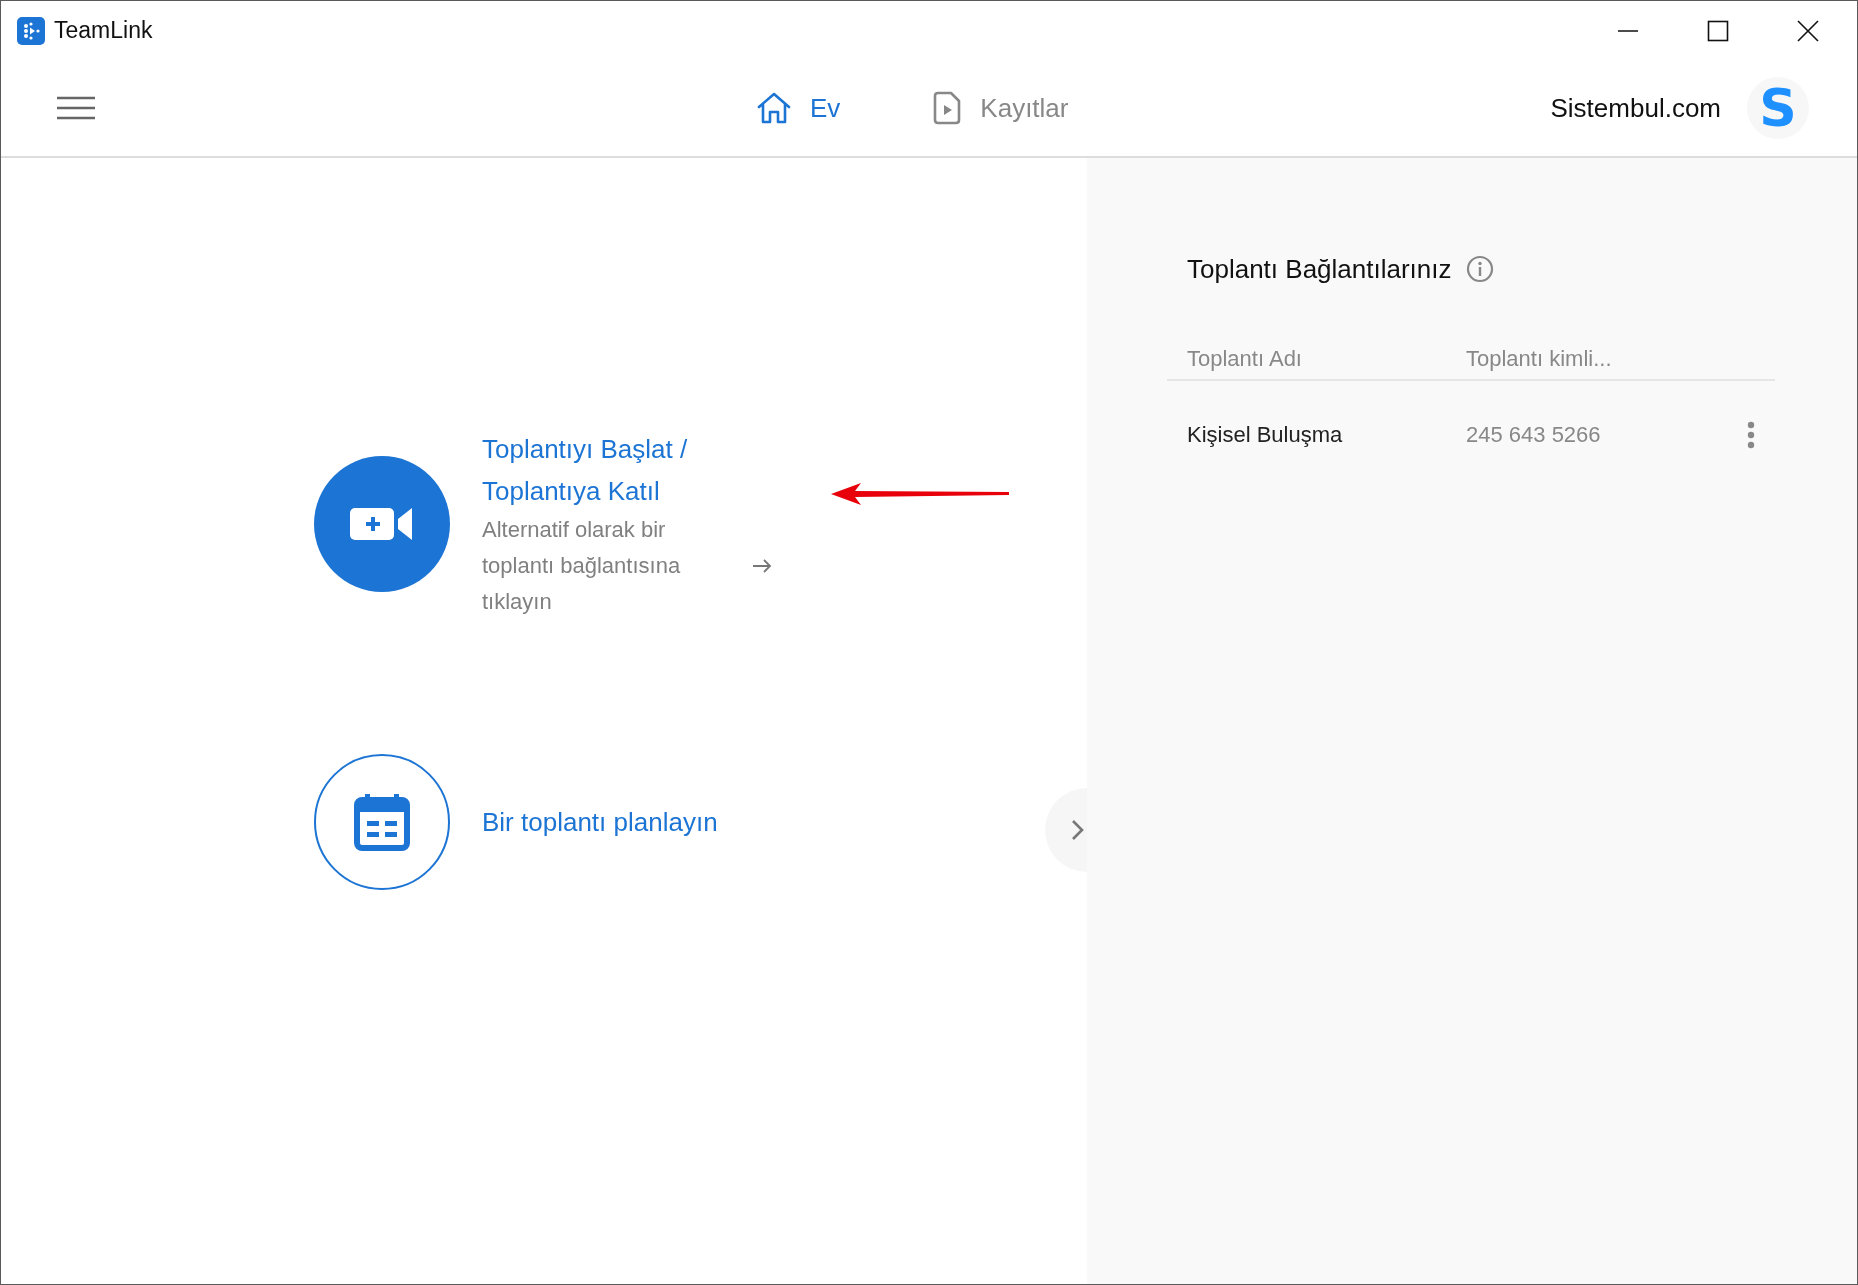 The width and height of the screenshot is (1858, 1285). What do you see at coordinates (1718, 30) in the screenshot?
I see `maximize-icon` at bounding box center [1718, 30].